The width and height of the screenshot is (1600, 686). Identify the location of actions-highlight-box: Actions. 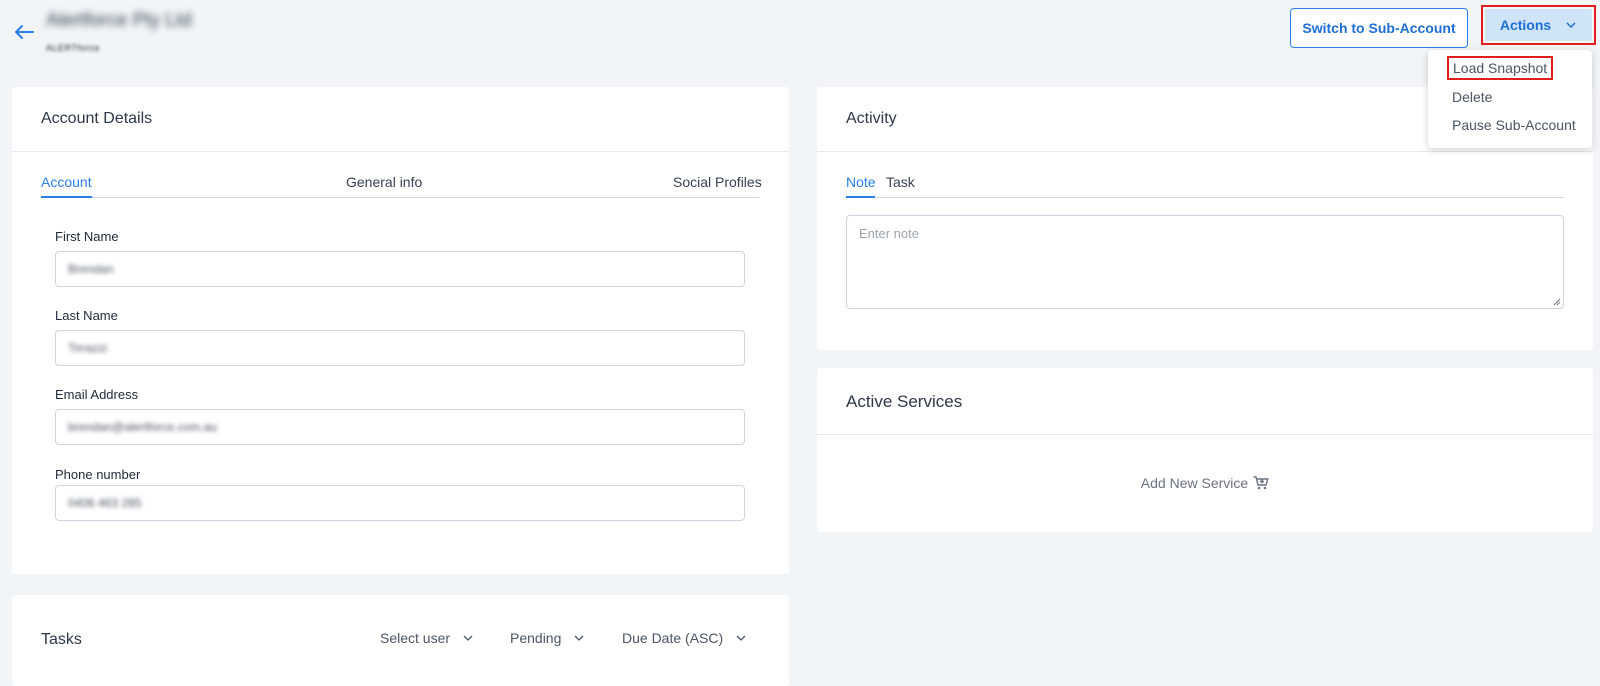
(1538, 25).